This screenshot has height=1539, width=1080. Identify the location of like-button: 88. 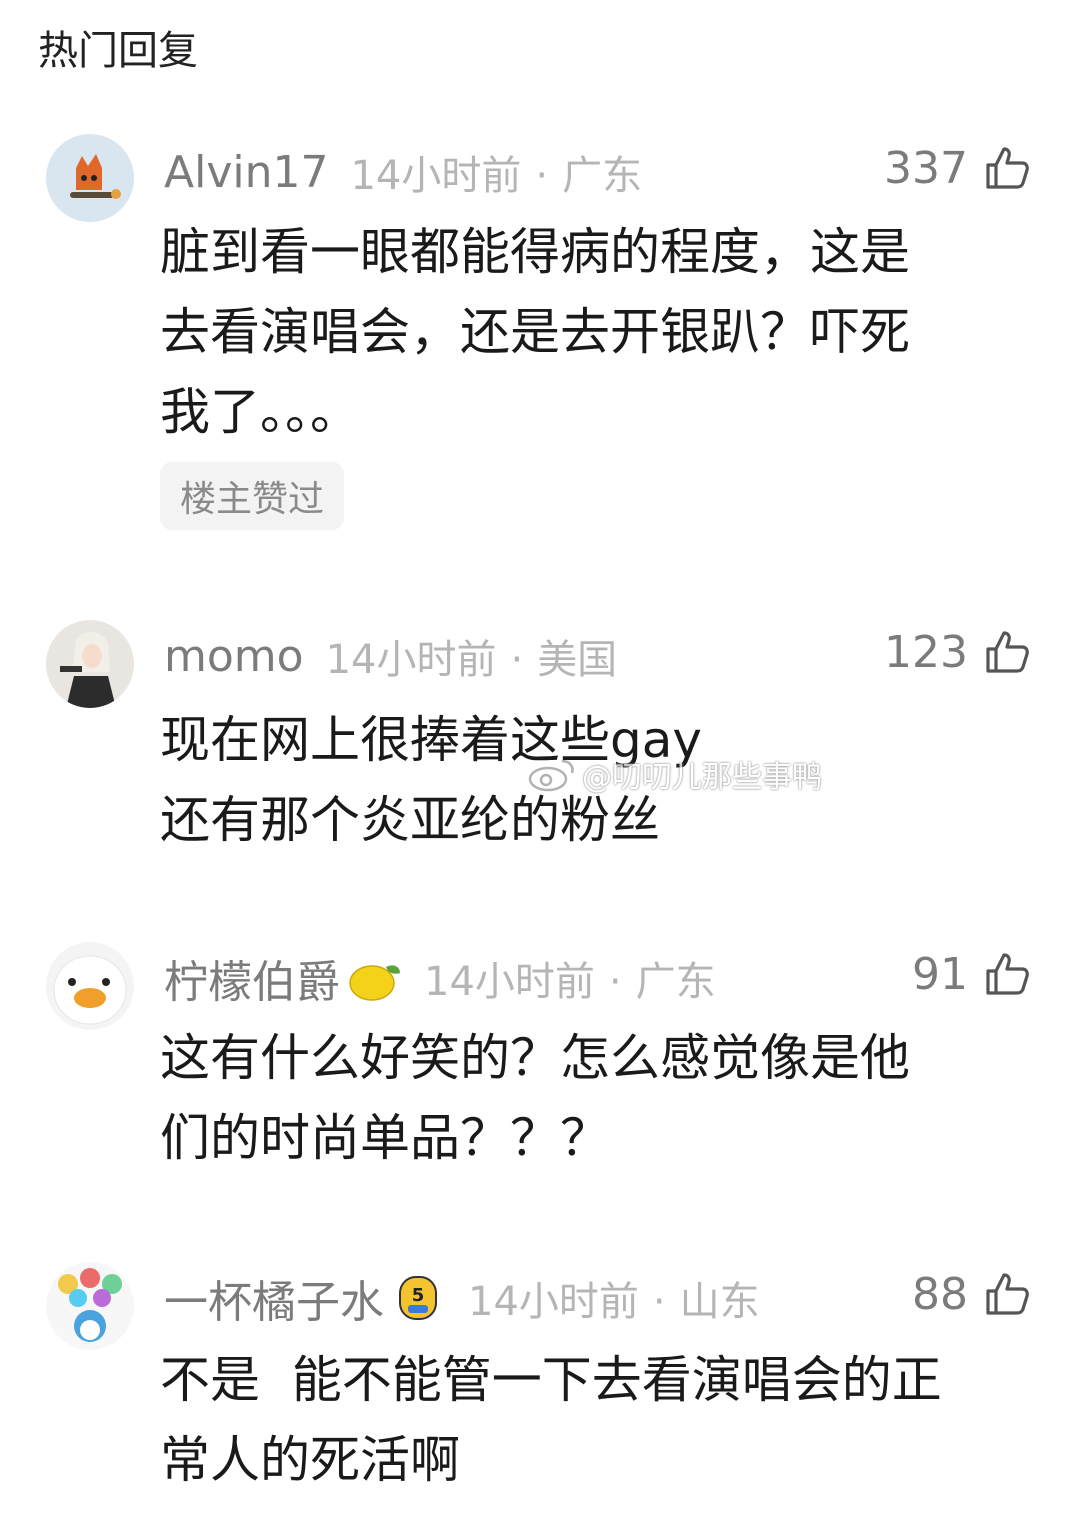
(972, 1294).